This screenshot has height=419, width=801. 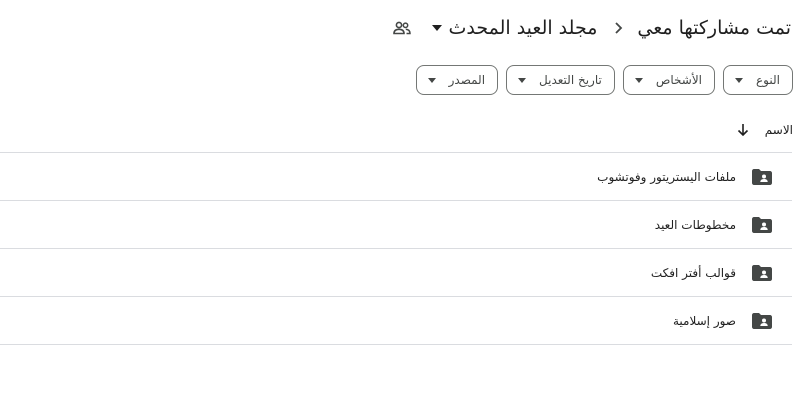 I want to click on list-item: قوالب أفتر افكت, so click(x=396, y=272).